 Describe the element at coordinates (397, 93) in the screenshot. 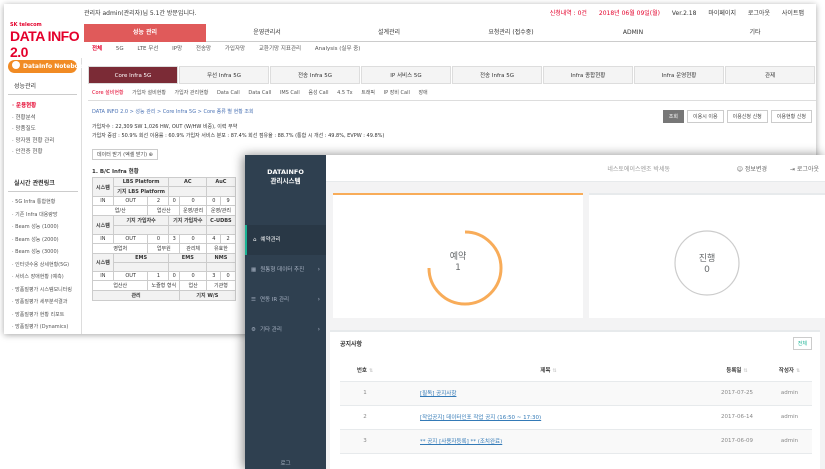

I see `subtab: IP 장비 Call` at that location.